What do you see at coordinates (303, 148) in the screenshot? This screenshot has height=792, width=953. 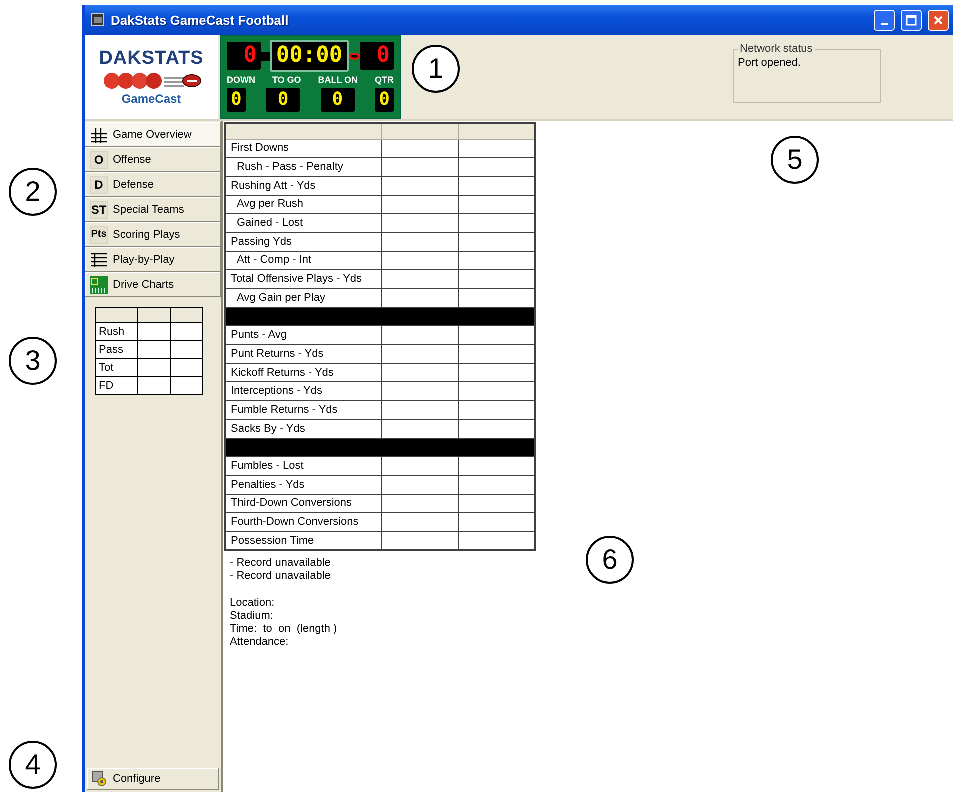 I see `stat-label: First Downs` at bounding box center [303, 148].